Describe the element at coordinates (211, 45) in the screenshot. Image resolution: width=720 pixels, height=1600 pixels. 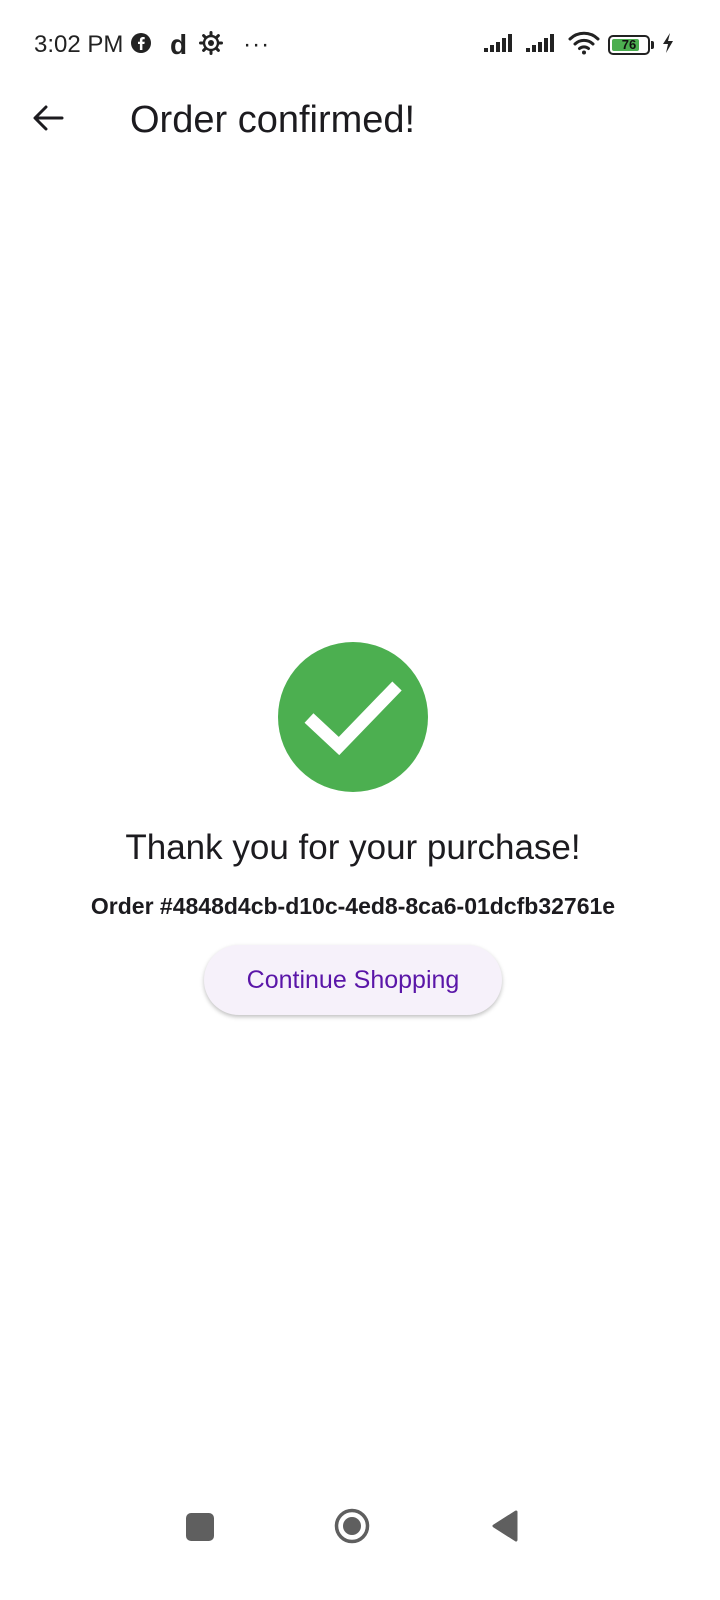
I see `settings-gear-icon` at that location.